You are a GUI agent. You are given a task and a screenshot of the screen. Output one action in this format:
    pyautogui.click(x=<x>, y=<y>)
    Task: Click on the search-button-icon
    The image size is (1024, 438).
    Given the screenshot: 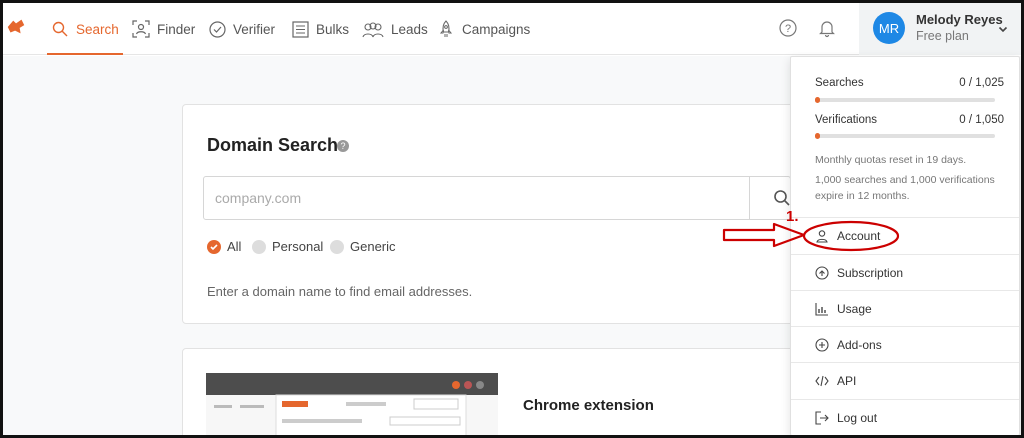 What is the action you would take?
    pyautogui.click(x=782, y=198)
    